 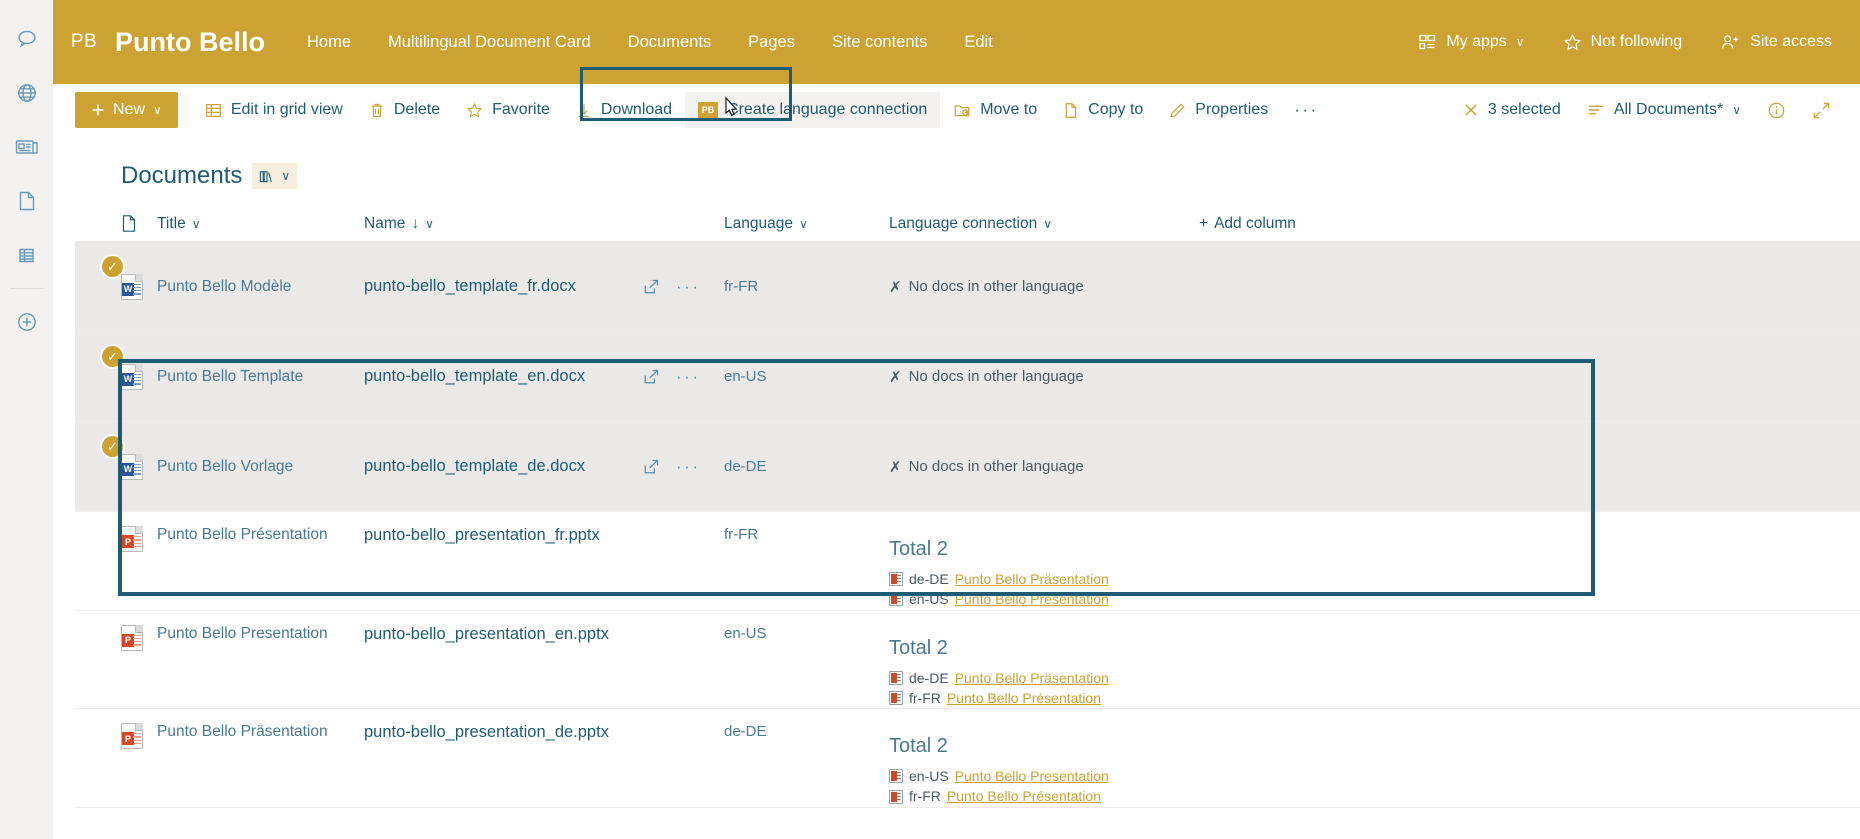 I want to click on column-header-file-type, so click(x=139, y=223).